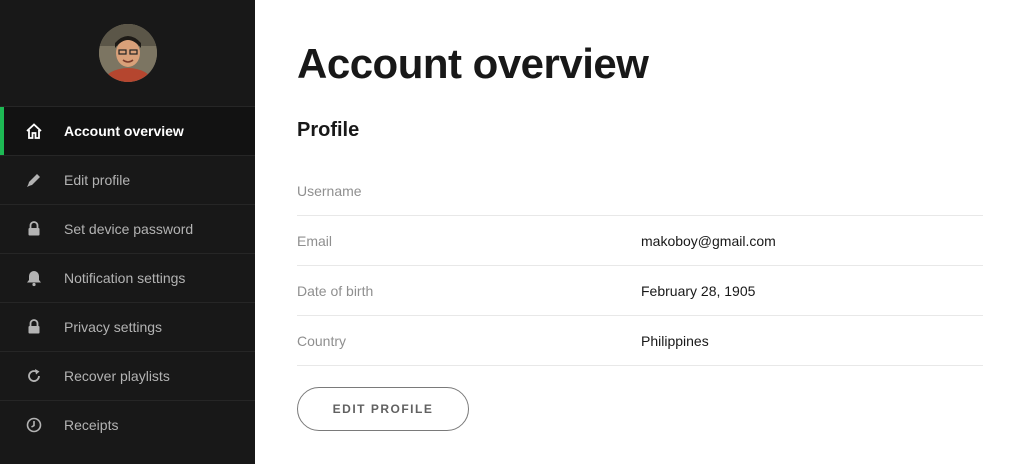 The width and height of the screenshot is (1024, 464). I want to click on sidebar-item-receipts: Receipts, so click(127, 424).